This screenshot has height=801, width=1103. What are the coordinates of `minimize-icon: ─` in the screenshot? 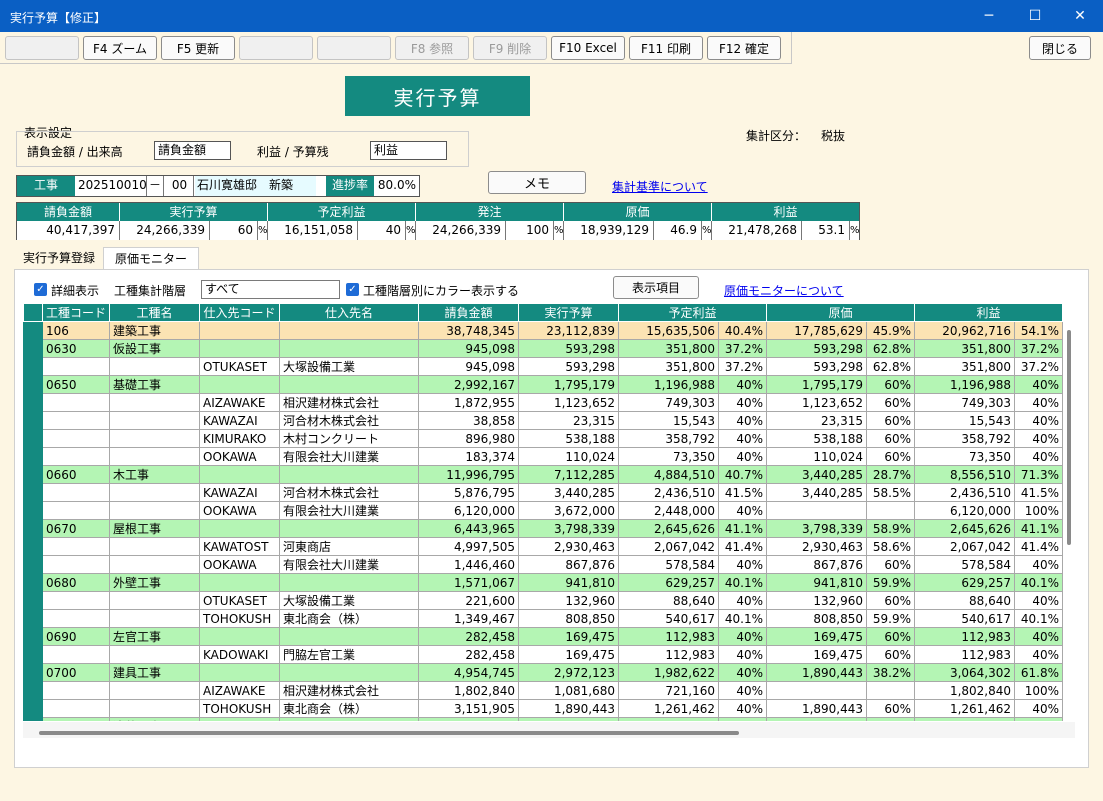 It's located at (989, 16).